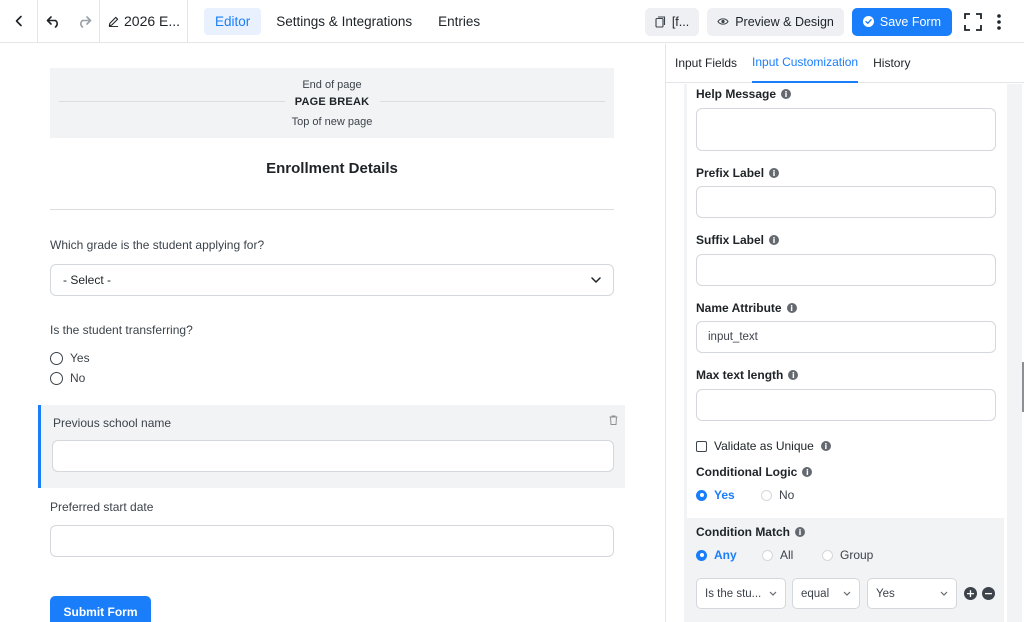  I want to click on suffix-label-text: Suffix Label, so click(730, 240).